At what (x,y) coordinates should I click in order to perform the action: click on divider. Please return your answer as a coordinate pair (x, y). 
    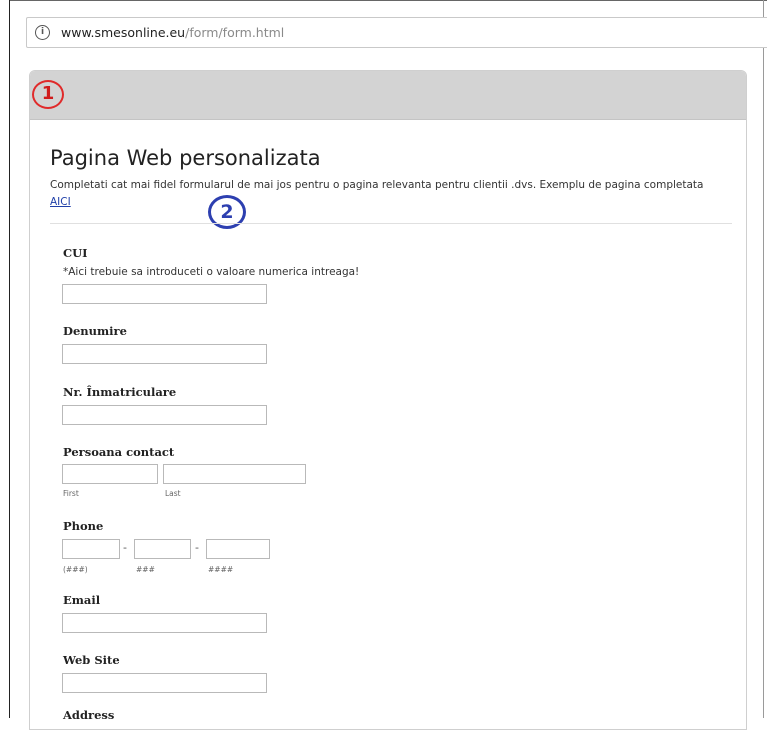
    Looking at the image, I should click on (391, 223).